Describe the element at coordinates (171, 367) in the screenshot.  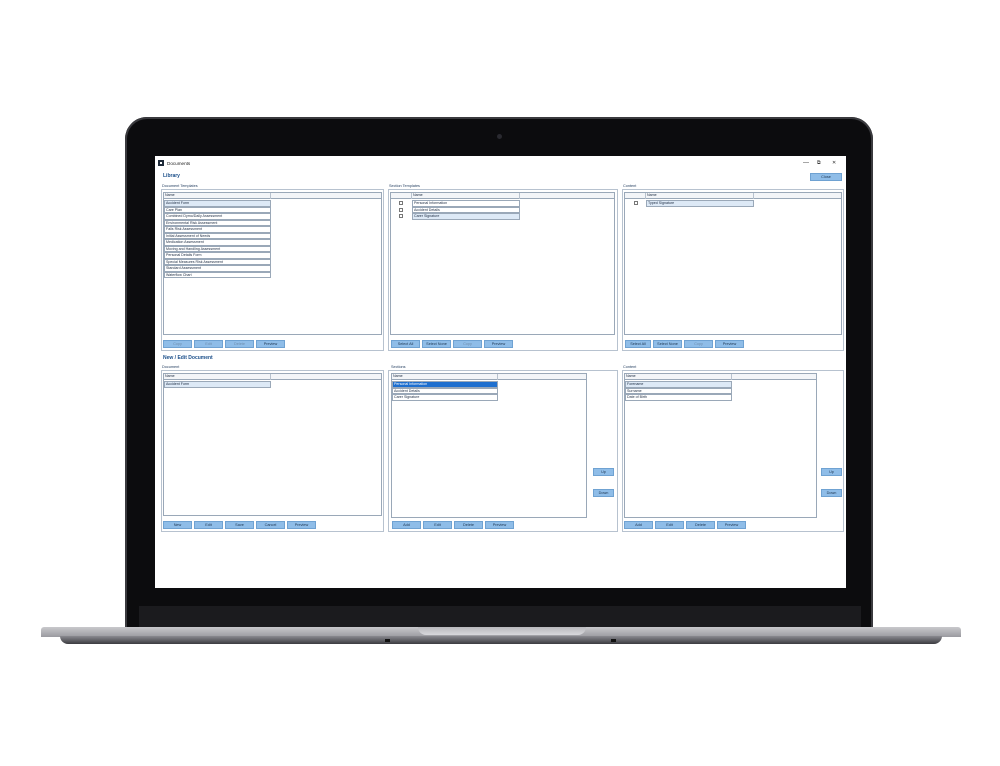
I see `document-label: Document` at that location.